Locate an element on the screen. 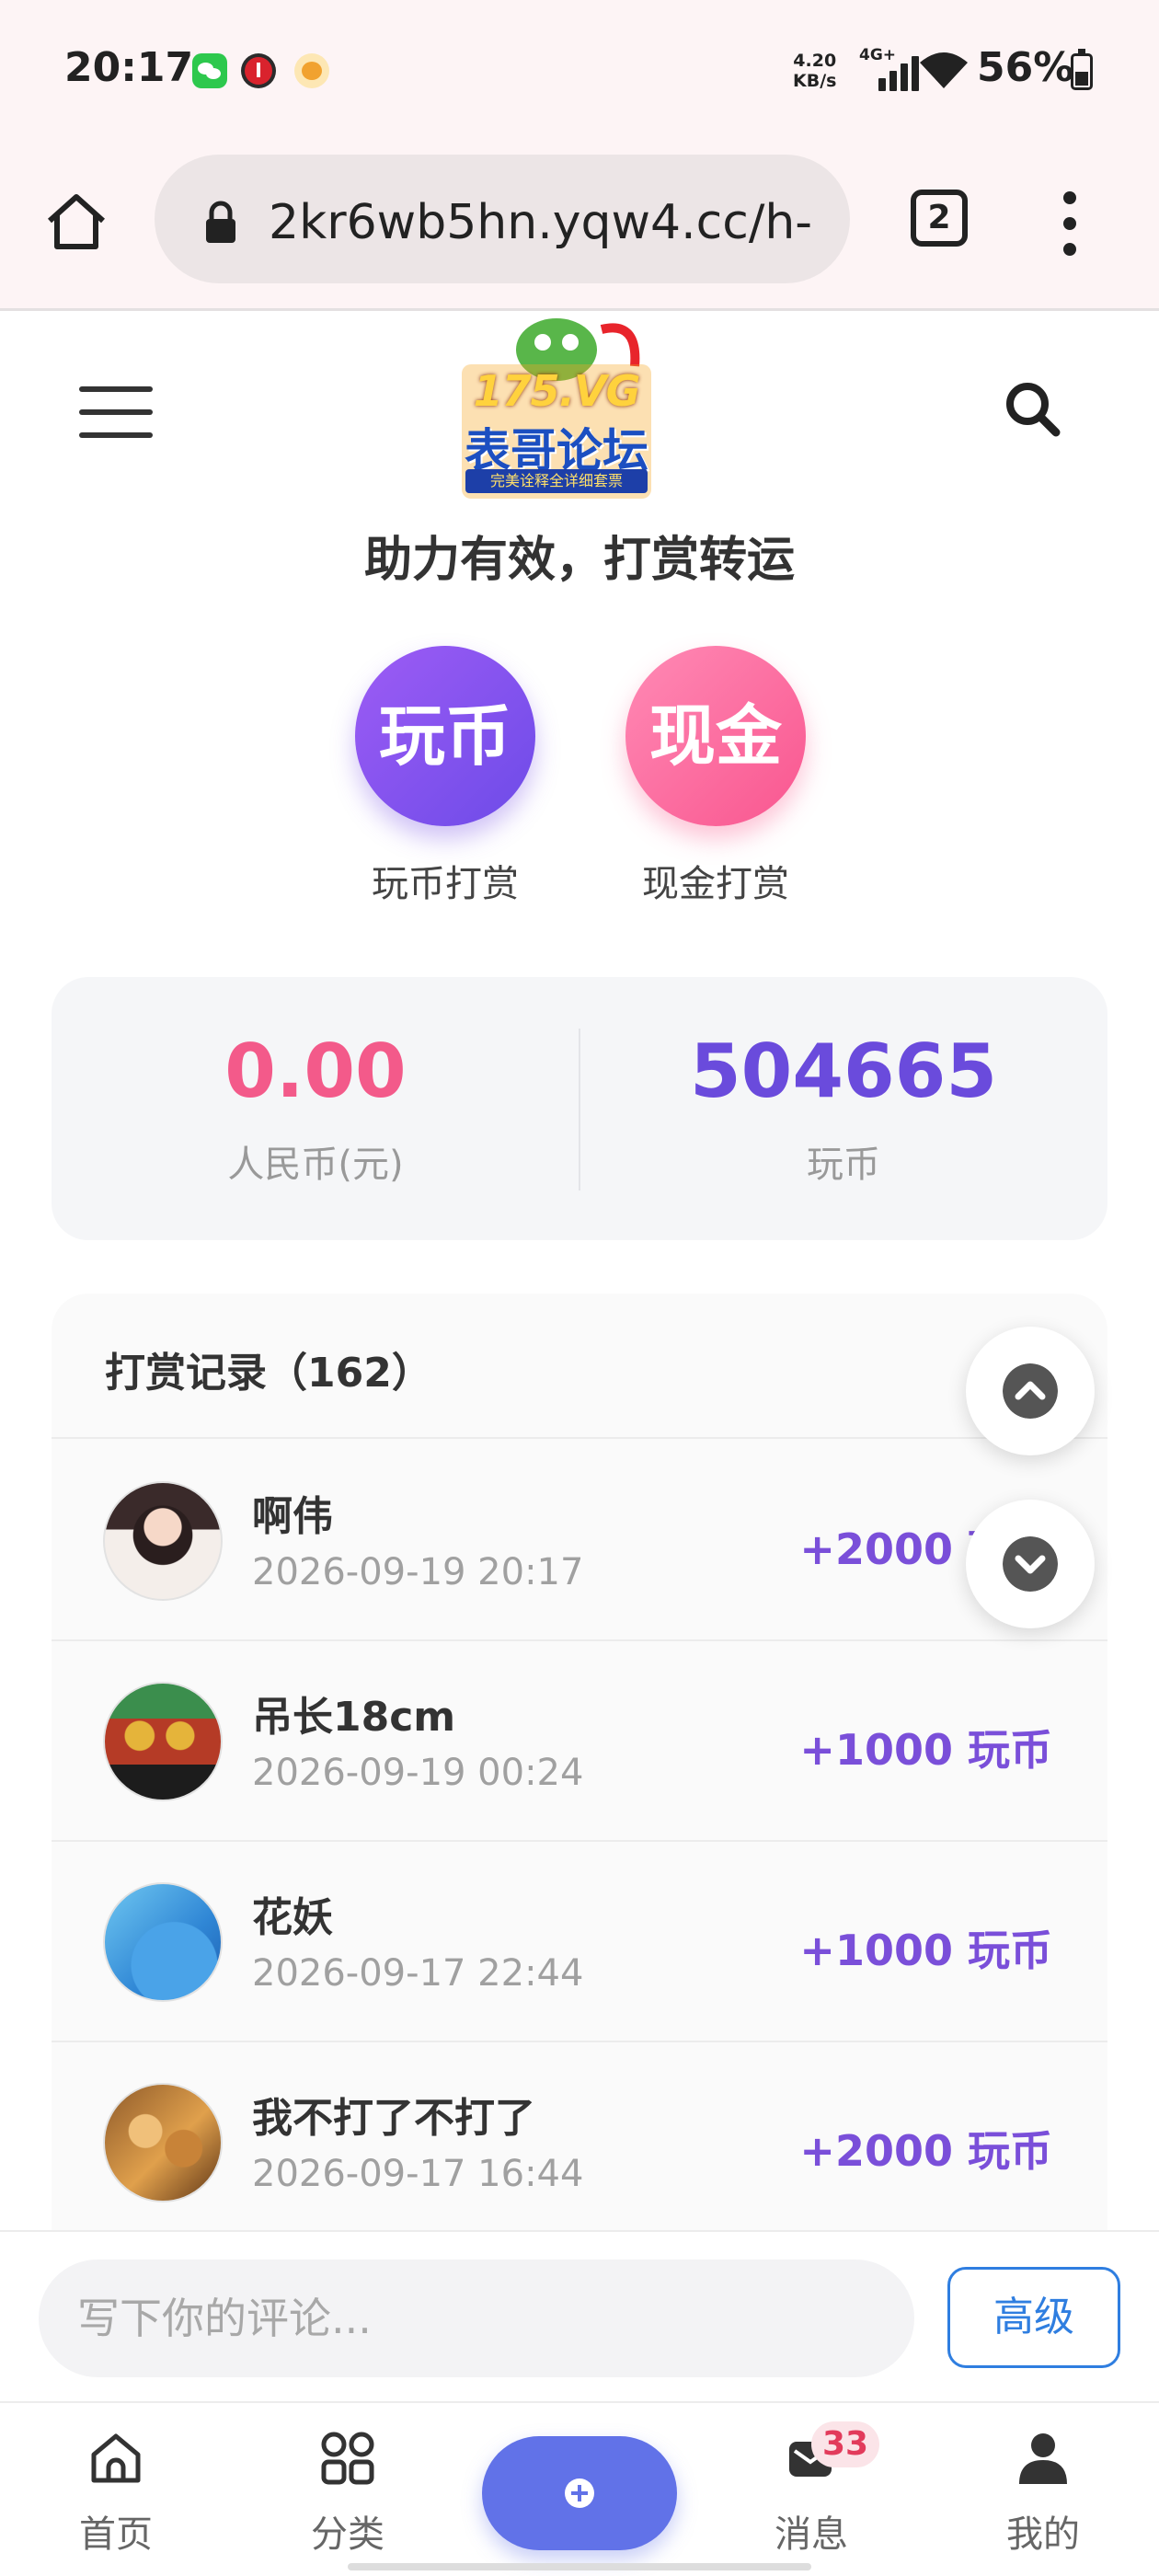 The height and width of the screenshot is (2576, 1159). red-app-icon is located at coordinates (258, 70).